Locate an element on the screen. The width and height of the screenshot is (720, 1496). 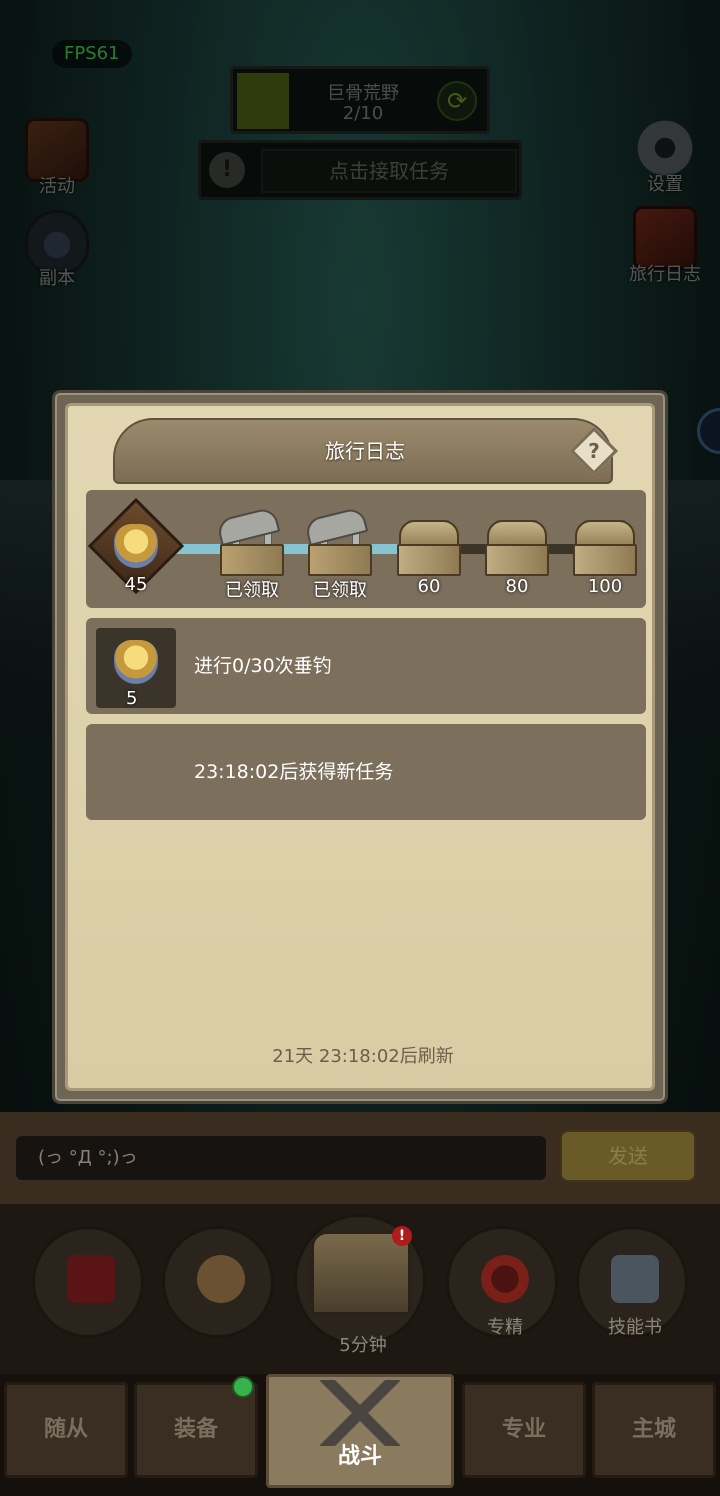
skill-book-label: 技能书 is located at coordinates (635, 1327).